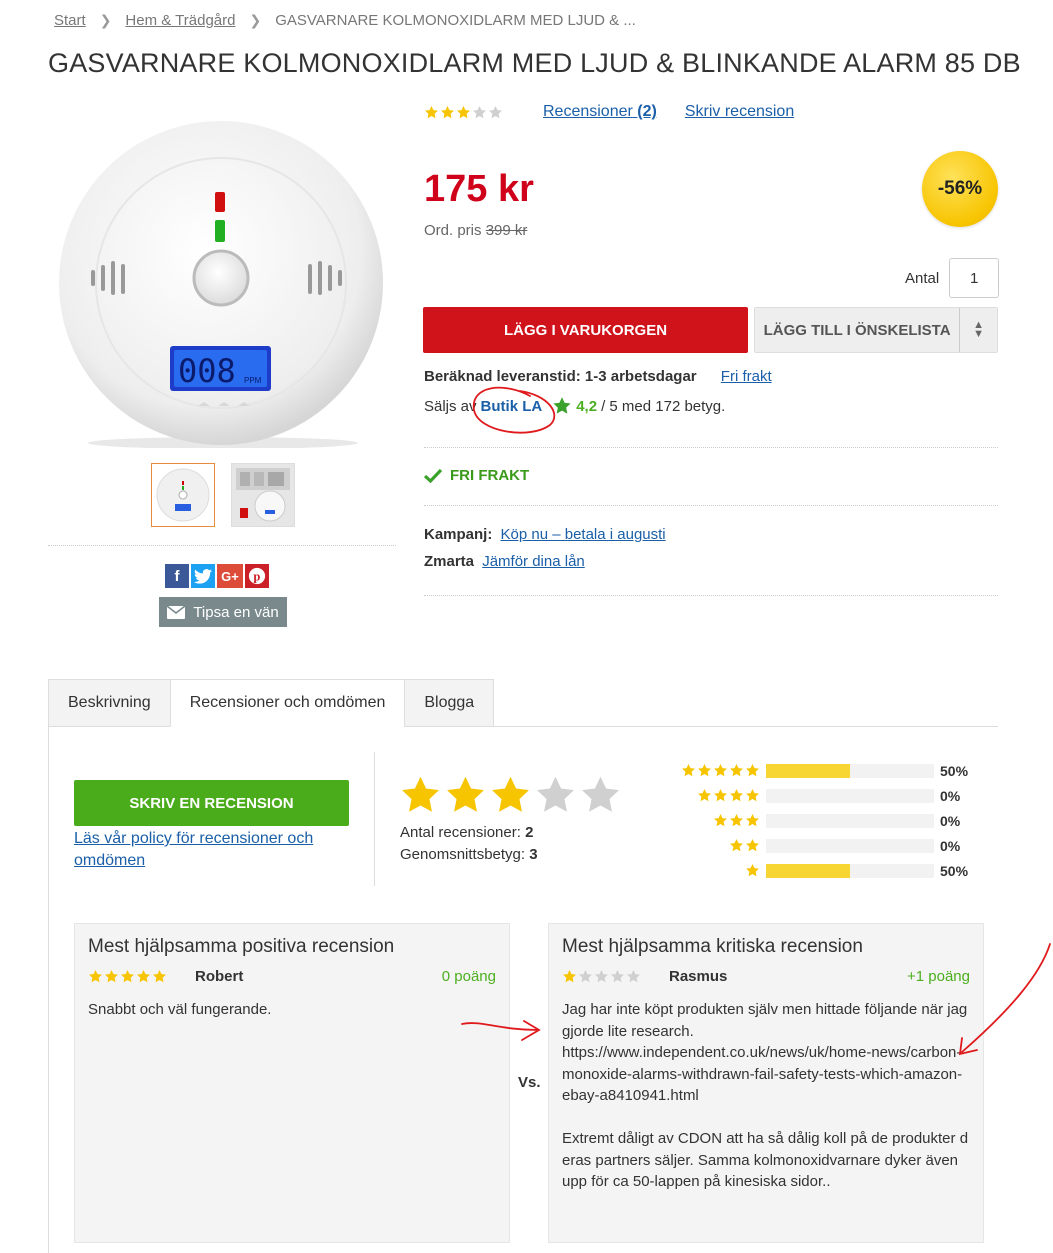  I want to click on write-review-link: Skriv recension, so click(739, 112).